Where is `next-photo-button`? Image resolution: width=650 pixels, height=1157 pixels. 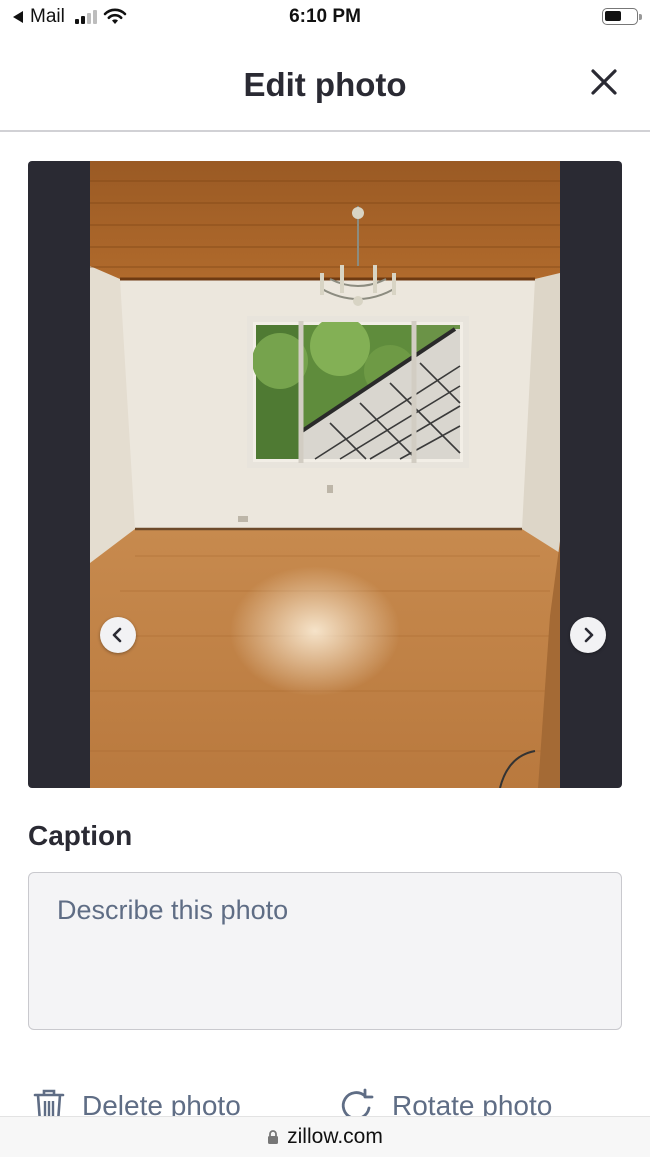
next-photo-button is located at coordinates (588, 635).